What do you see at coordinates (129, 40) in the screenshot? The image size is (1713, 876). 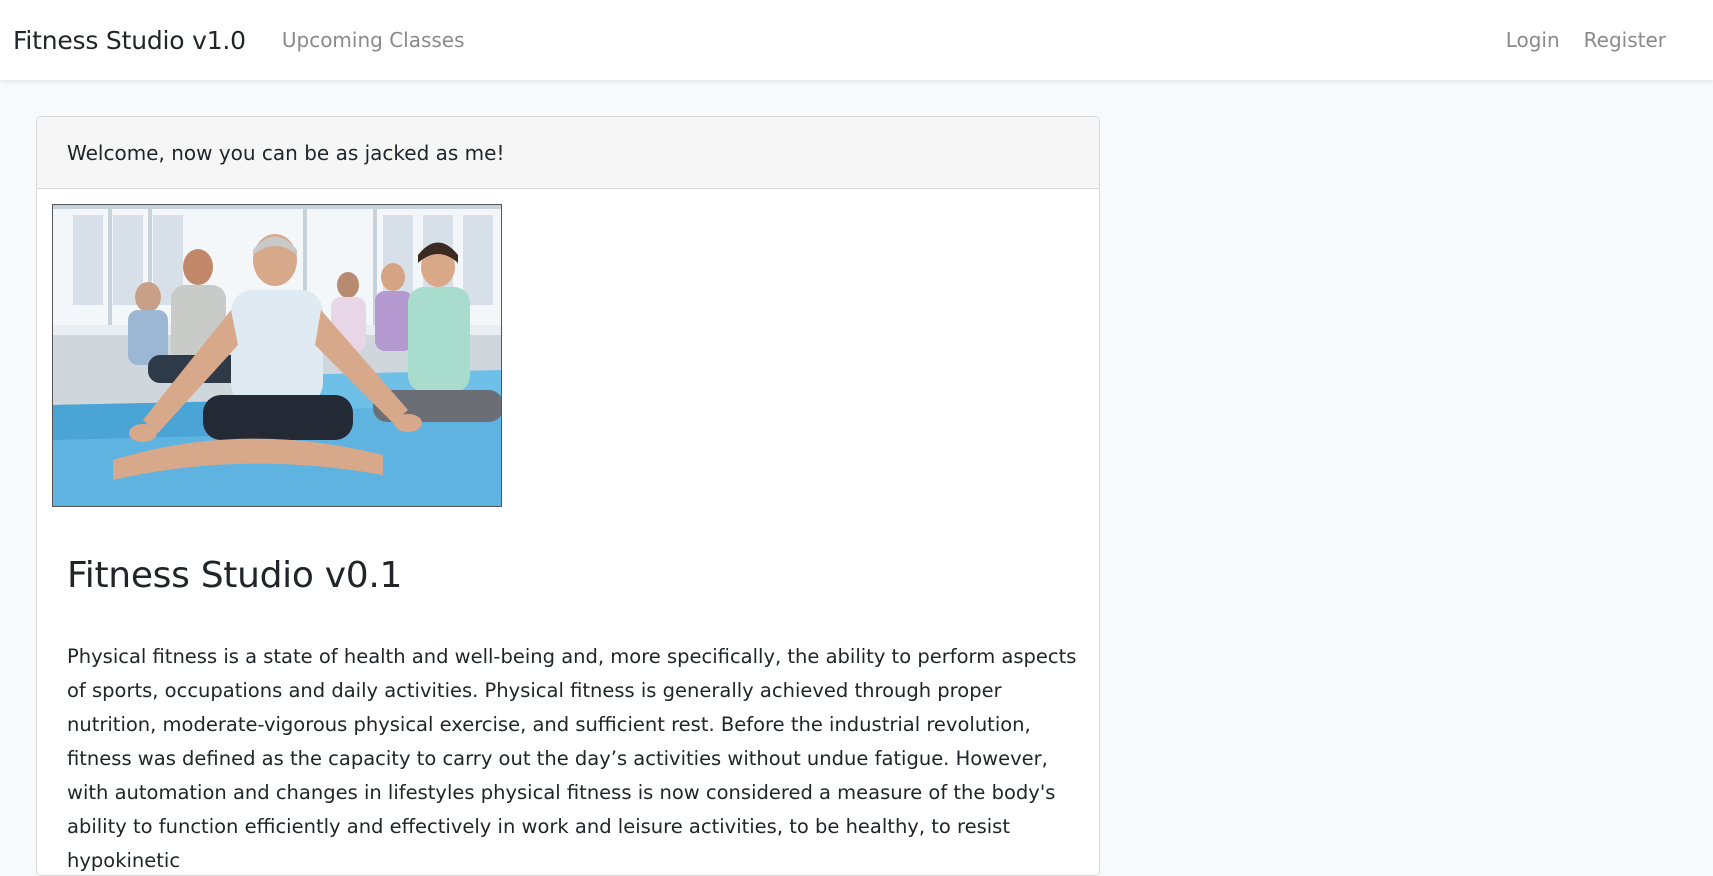 I see `brand-link: Fitness Studio v1.0` at bounding box center [129, 40].